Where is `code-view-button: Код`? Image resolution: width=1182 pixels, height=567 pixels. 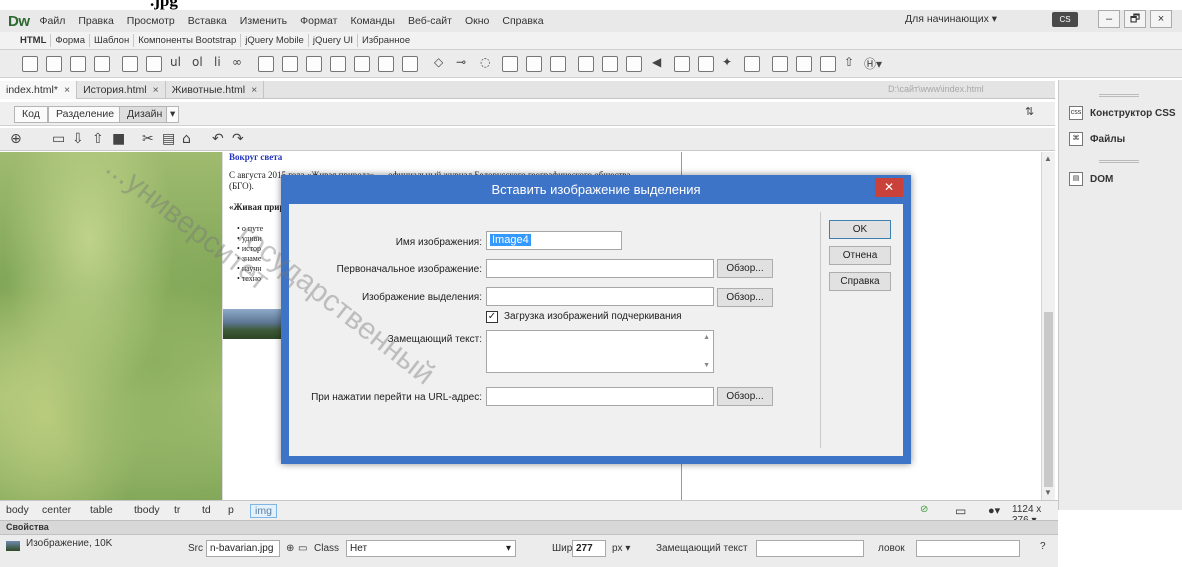
code-view-button: Код is located at coordinates (31, 114).